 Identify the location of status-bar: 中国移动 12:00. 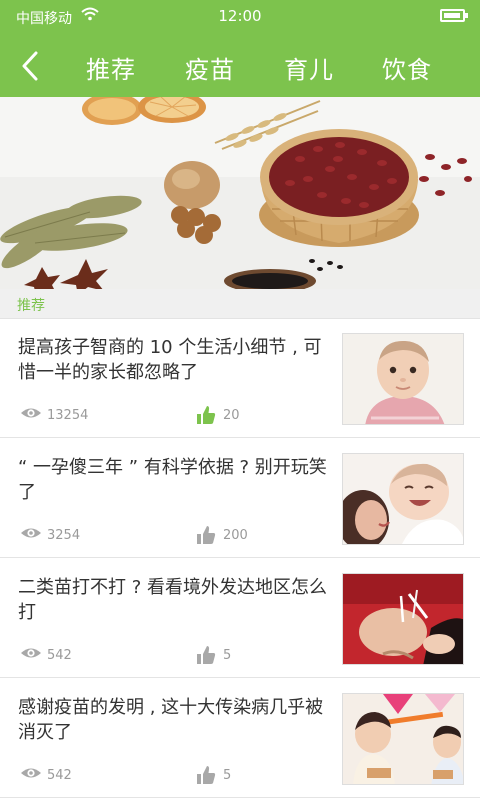
(240, 16).